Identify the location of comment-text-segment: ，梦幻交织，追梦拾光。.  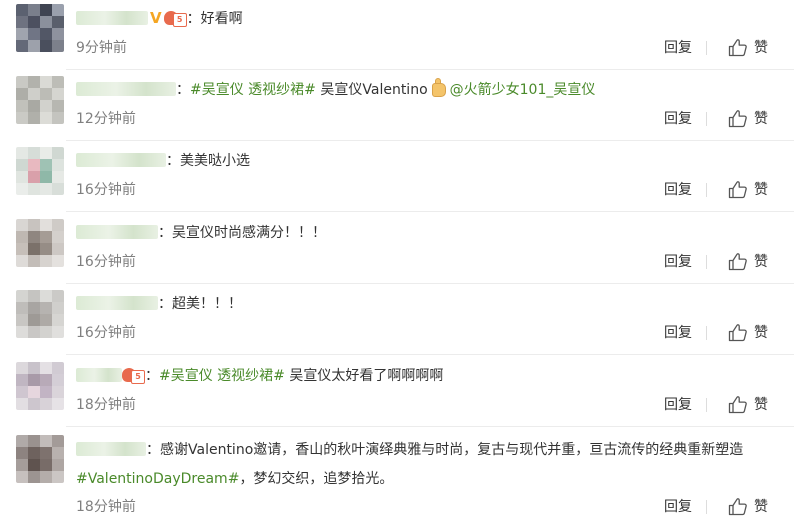
(316, 479).